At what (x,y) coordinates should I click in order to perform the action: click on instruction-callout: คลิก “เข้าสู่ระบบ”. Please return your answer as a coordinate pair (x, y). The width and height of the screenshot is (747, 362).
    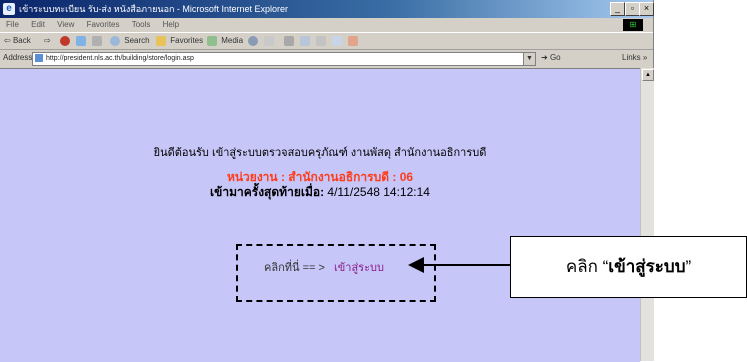
    Looking at the image, I should click on (628, 267).